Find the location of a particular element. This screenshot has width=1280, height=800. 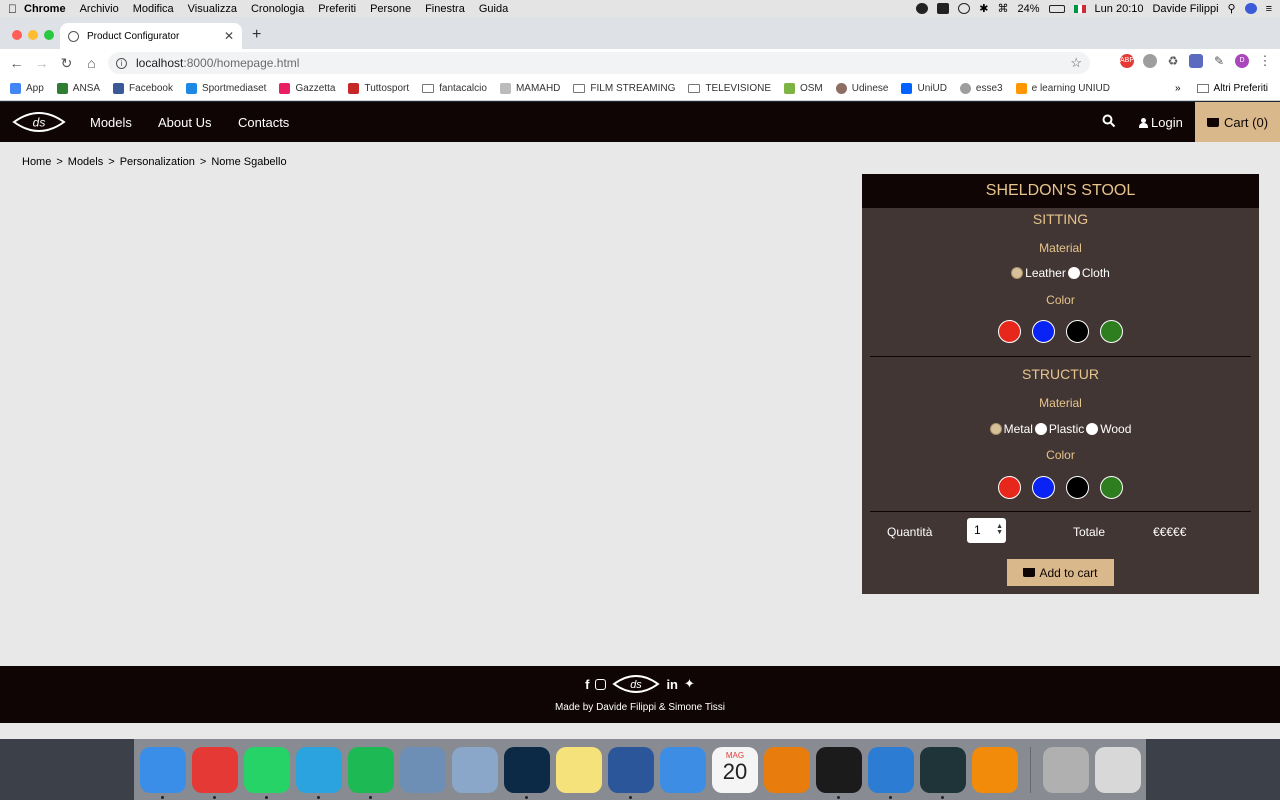

bookmark-udinese: Udinese is located at coordinates (861, 88).